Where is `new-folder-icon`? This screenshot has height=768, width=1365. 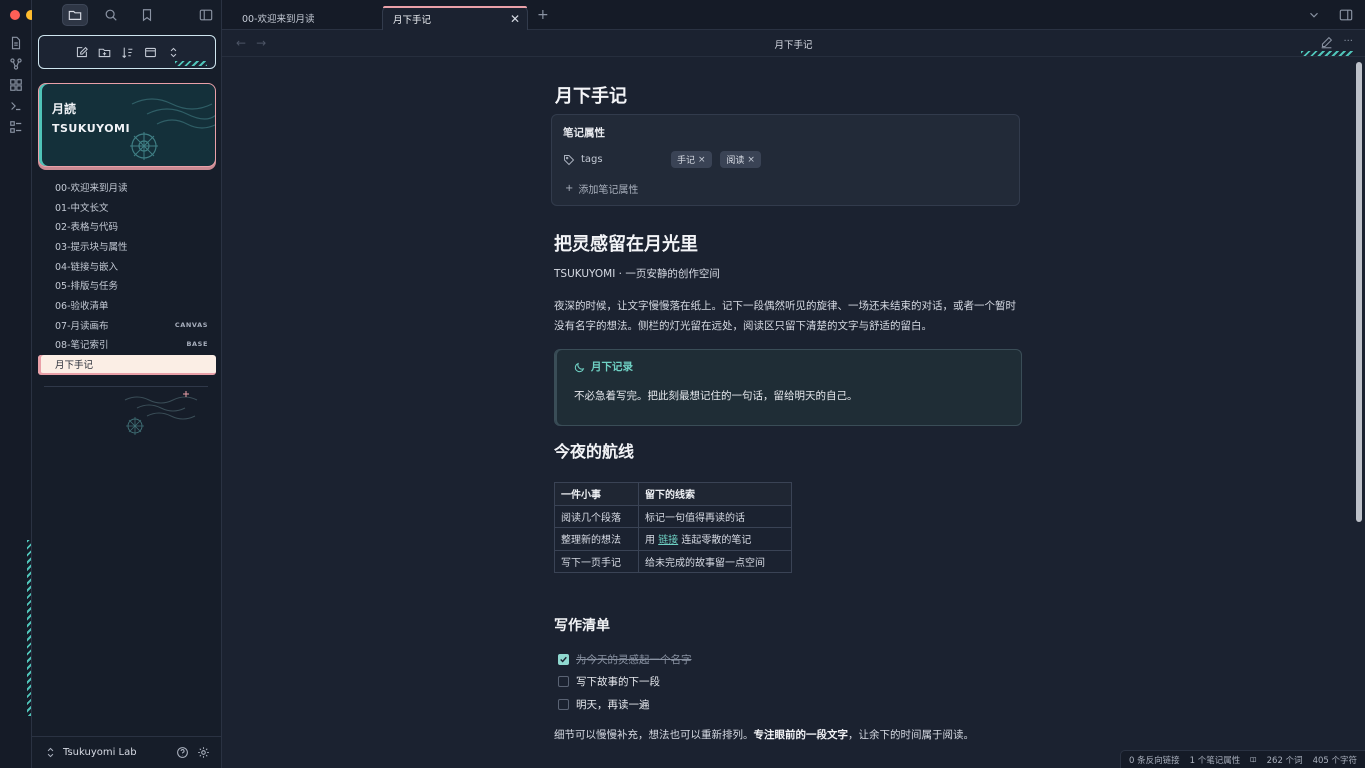
new-folder-icon is located at coordinates (104, 52).